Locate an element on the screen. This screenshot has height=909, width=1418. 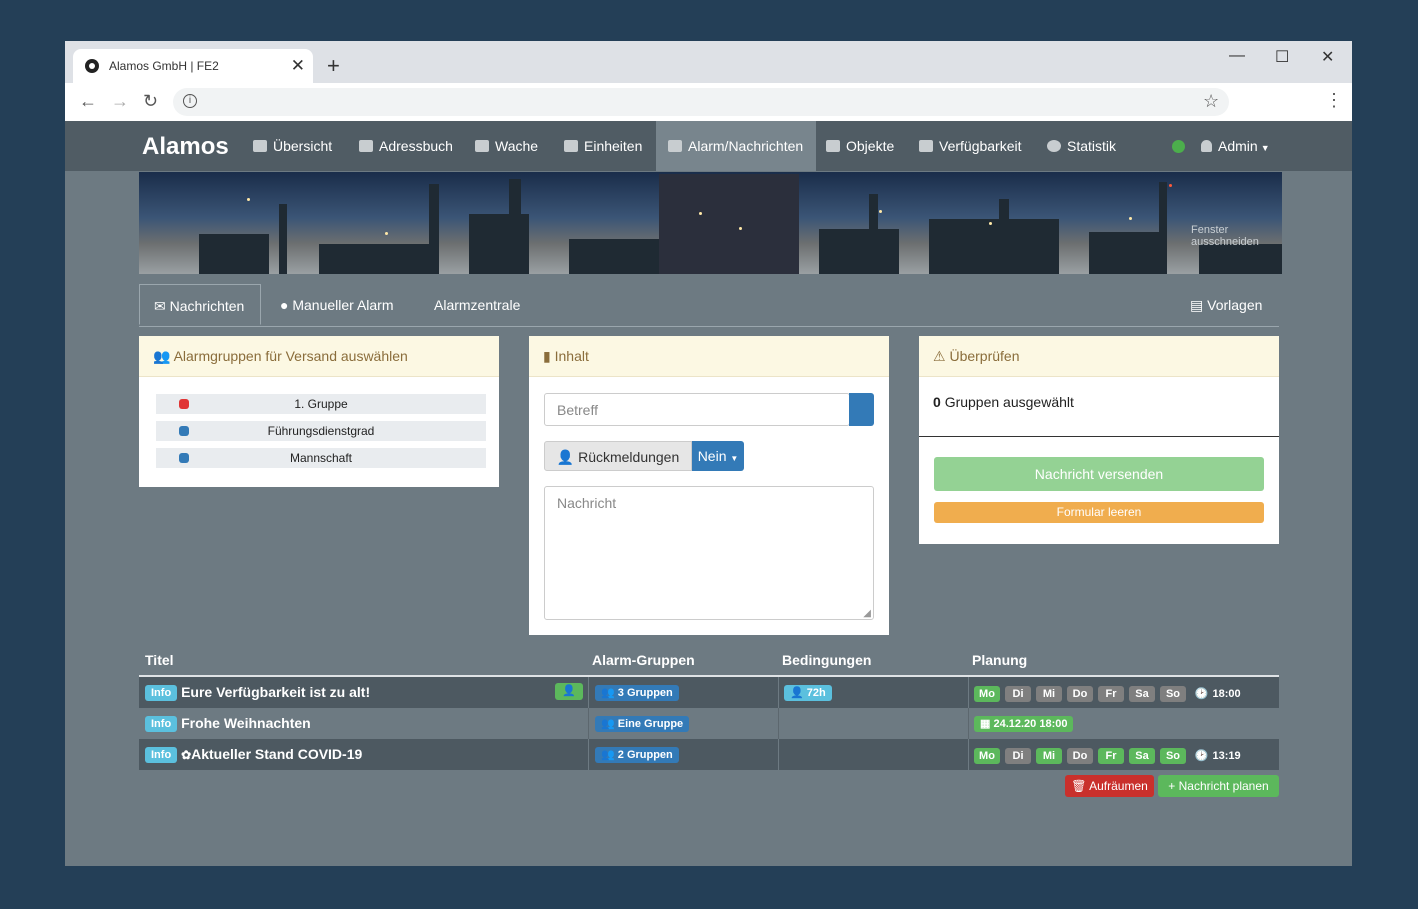
alamos-favicon-icon is located at coordinates (92, 66).